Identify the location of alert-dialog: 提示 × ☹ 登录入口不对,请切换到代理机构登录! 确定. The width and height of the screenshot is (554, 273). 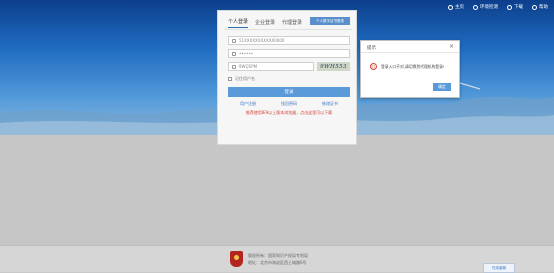
(410, 69).